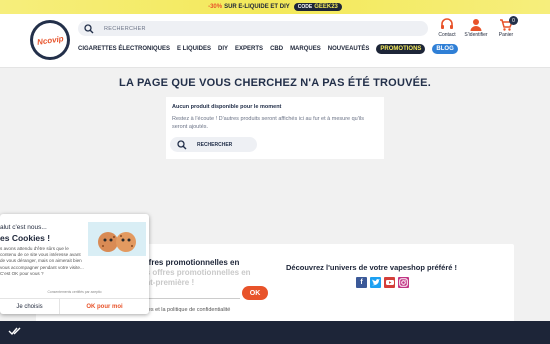  What do you see at coordinates (476, 35) in the screenshot?
I see `login-label: S'identifier` at bounding box center [476, 35].